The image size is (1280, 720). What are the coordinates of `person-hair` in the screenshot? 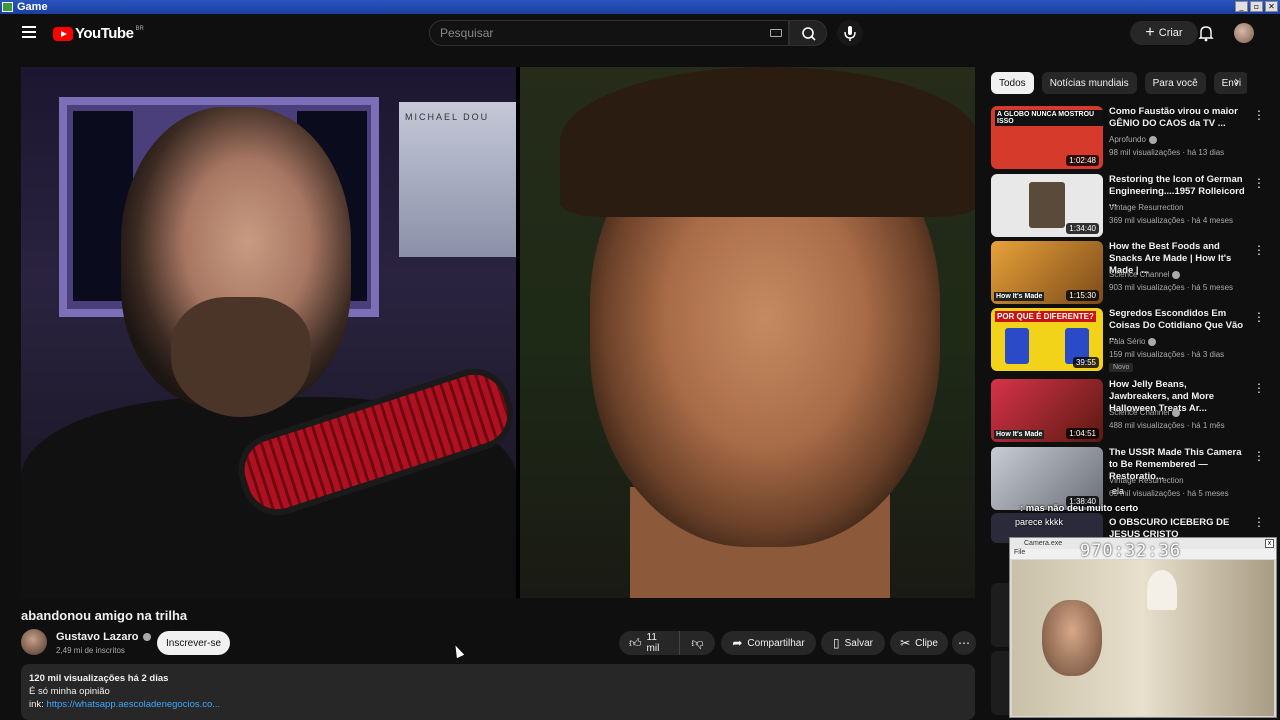 It's located at (767, 142).